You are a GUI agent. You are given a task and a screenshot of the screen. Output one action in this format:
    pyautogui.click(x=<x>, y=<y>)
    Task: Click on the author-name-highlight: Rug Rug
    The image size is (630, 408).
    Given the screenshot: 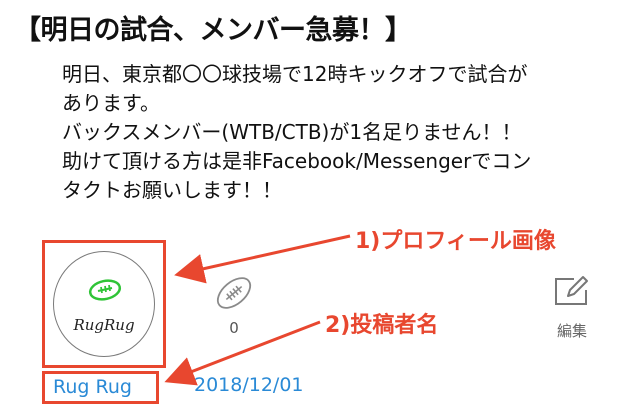 What is the action you would take?
    pyautogui.click(x=100, y=387)
    